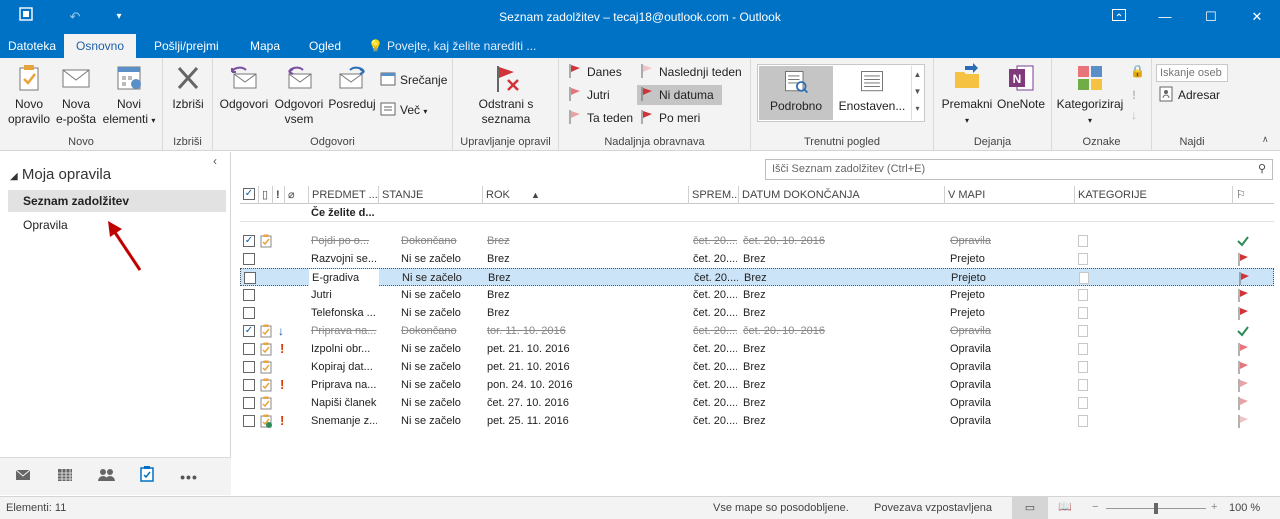 The image size is (1280, 519). Describe the element at coordinates (585, 195) in the screenshot. I see `header-due-date: ROK ▲` at that location.